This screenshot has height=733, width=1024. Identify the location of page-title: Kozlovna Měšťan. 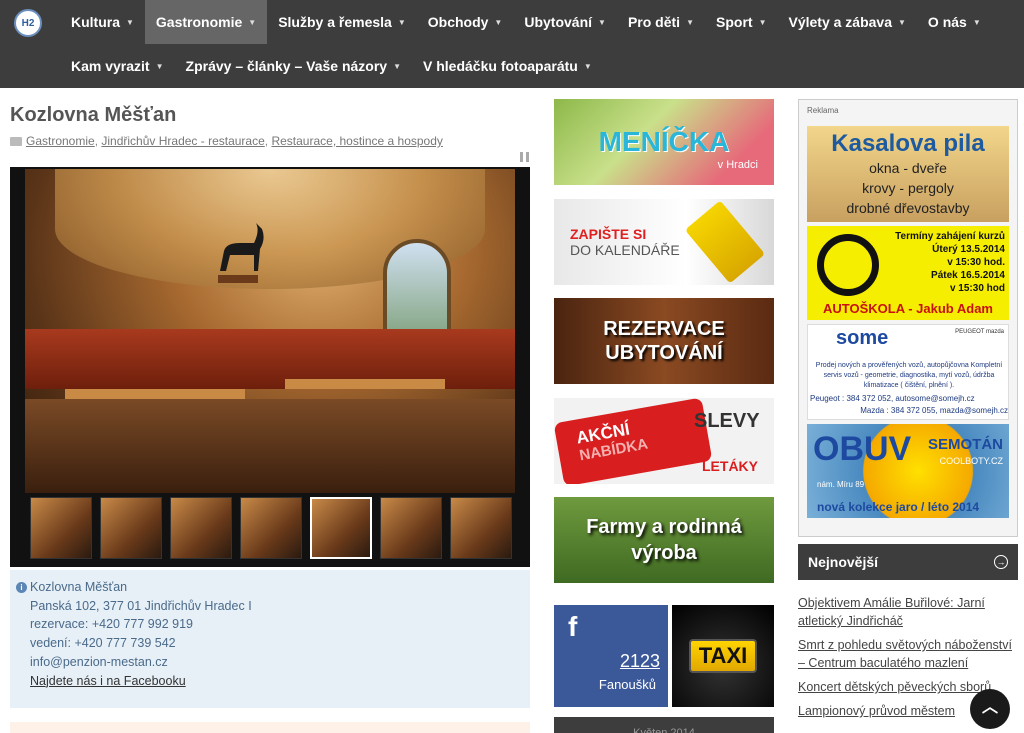
(93, 115).